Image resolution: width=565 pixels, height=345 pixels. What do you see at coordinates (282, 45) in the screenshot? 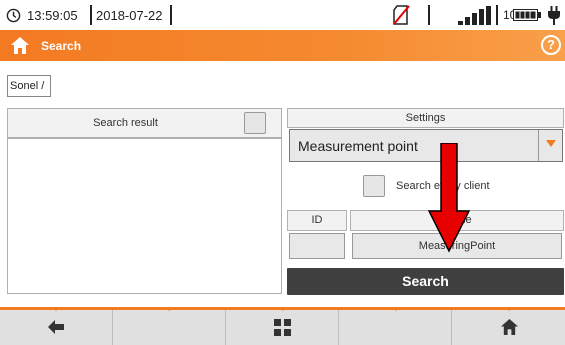
I see `title-bar: Search ?` at bounding box center [282, 45].